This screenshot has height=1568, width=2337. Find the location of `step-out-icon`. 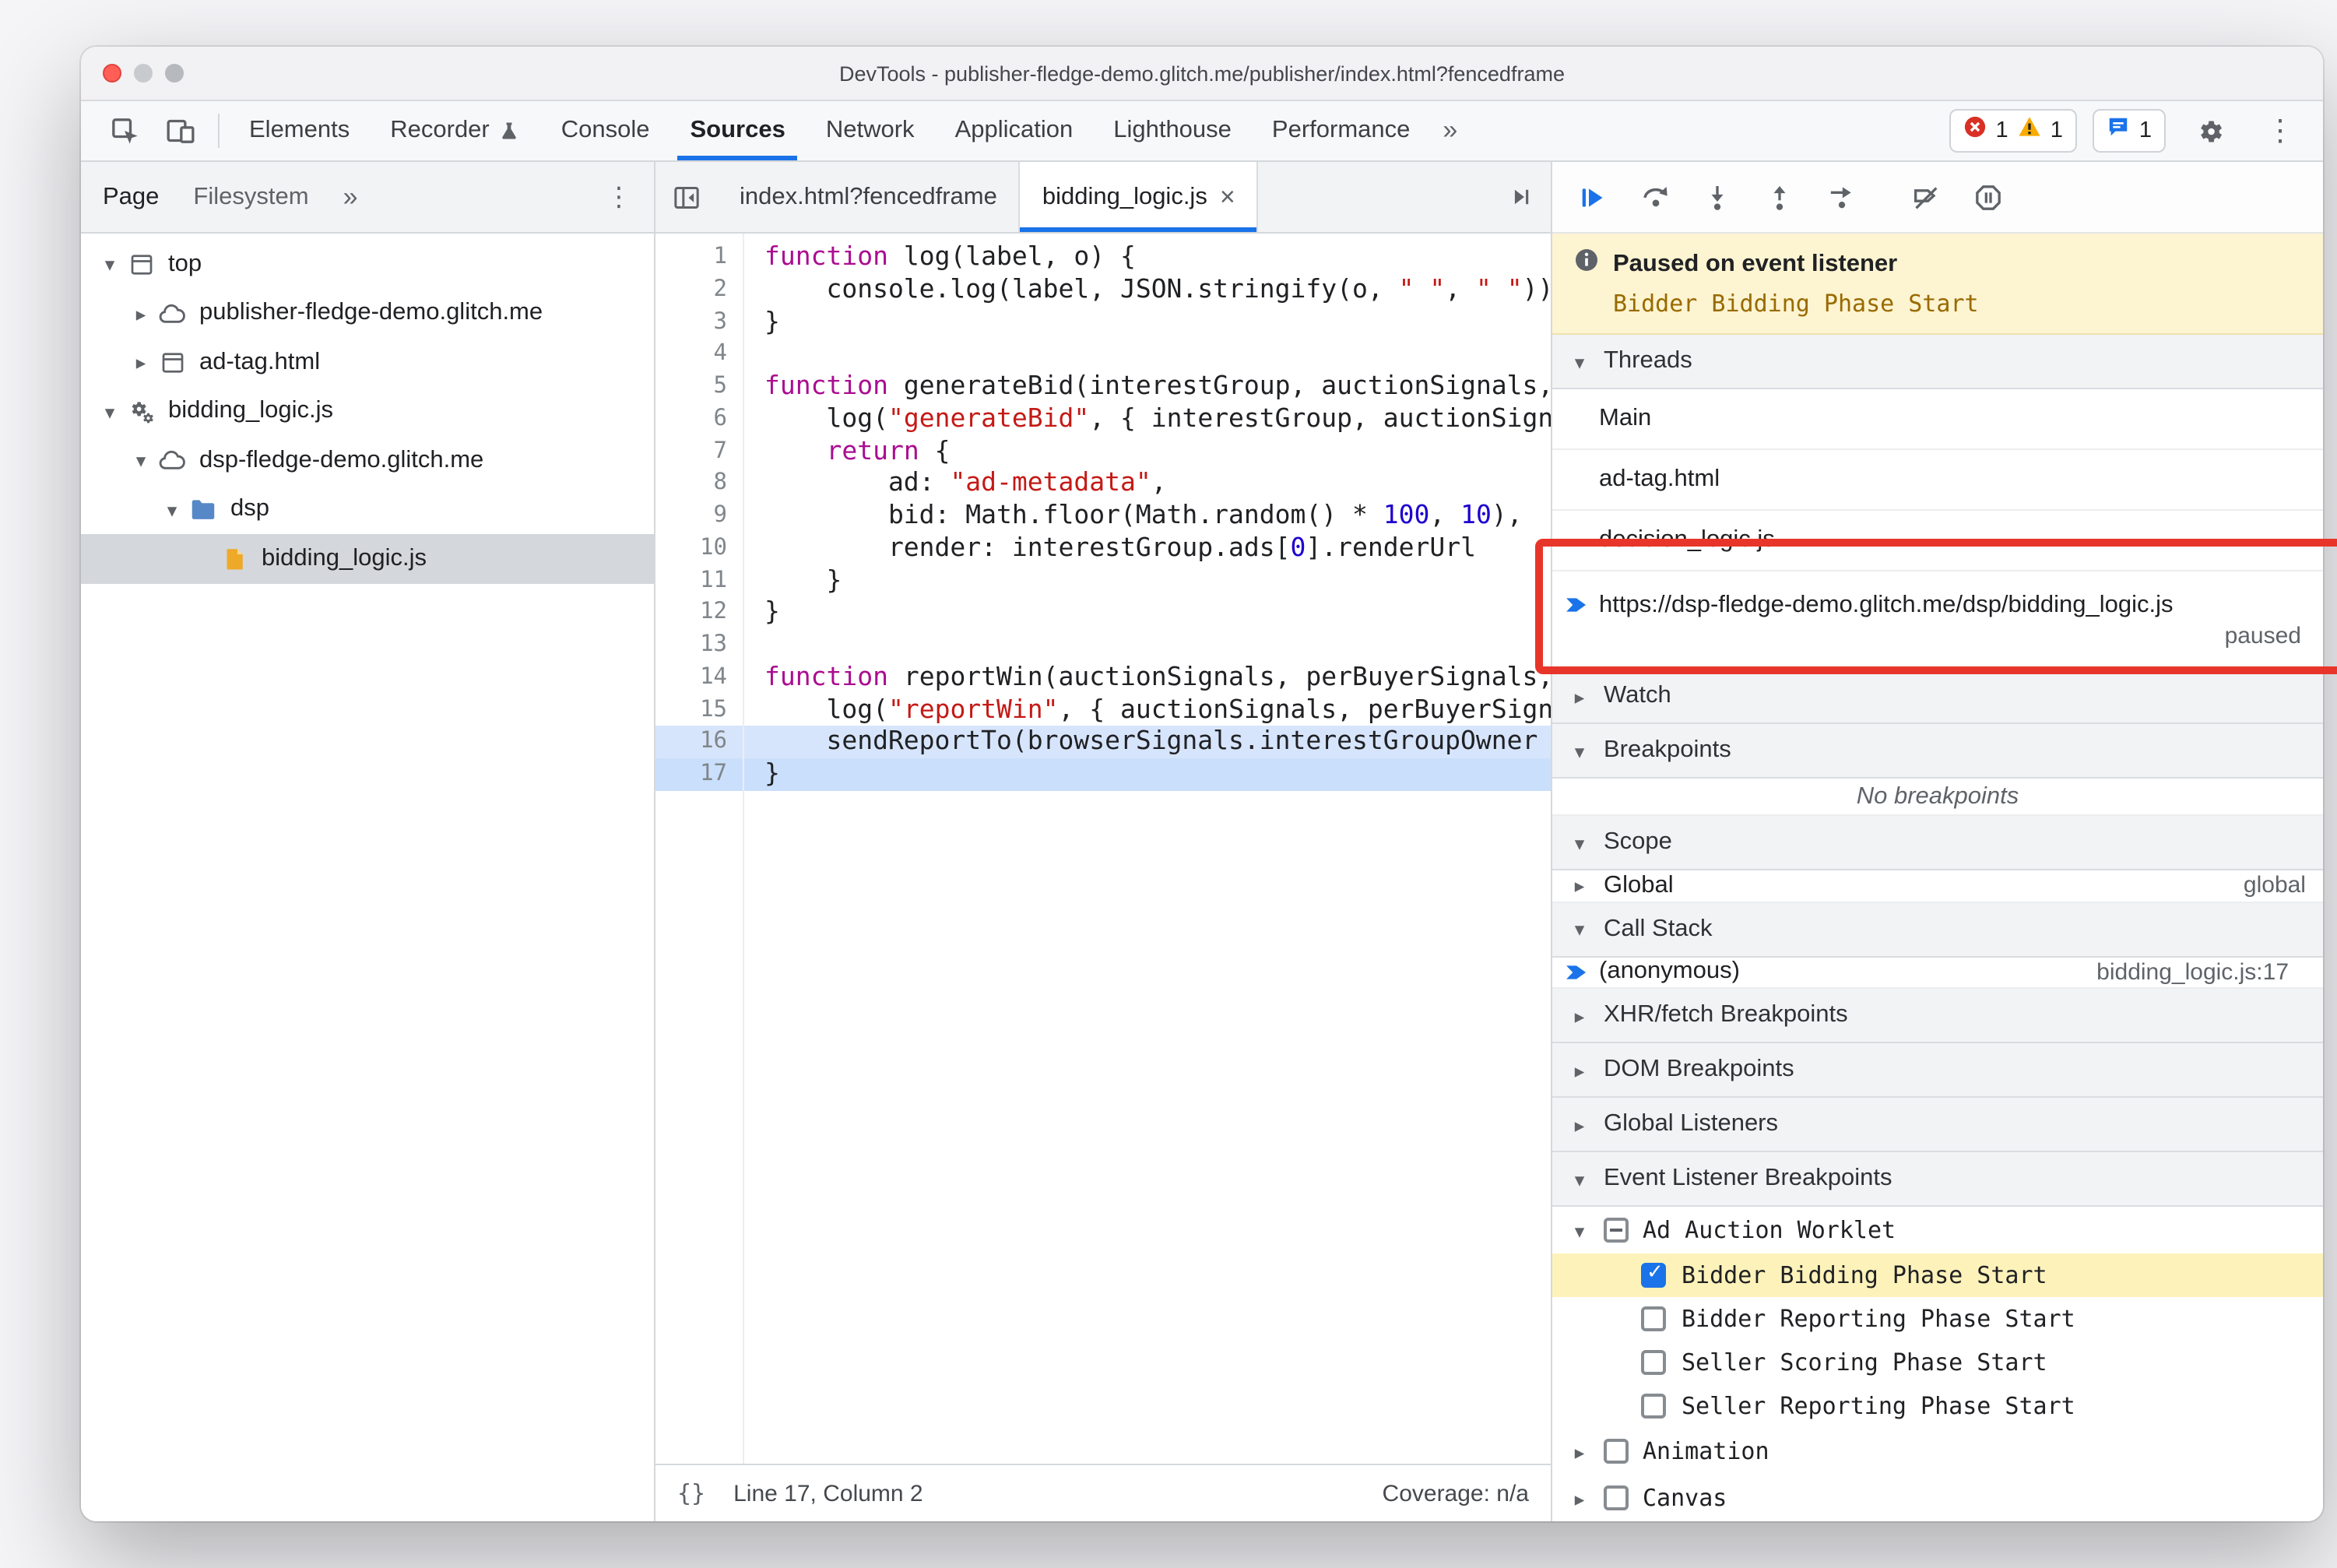

step-out-icon is located at coordinates (1780, 197).